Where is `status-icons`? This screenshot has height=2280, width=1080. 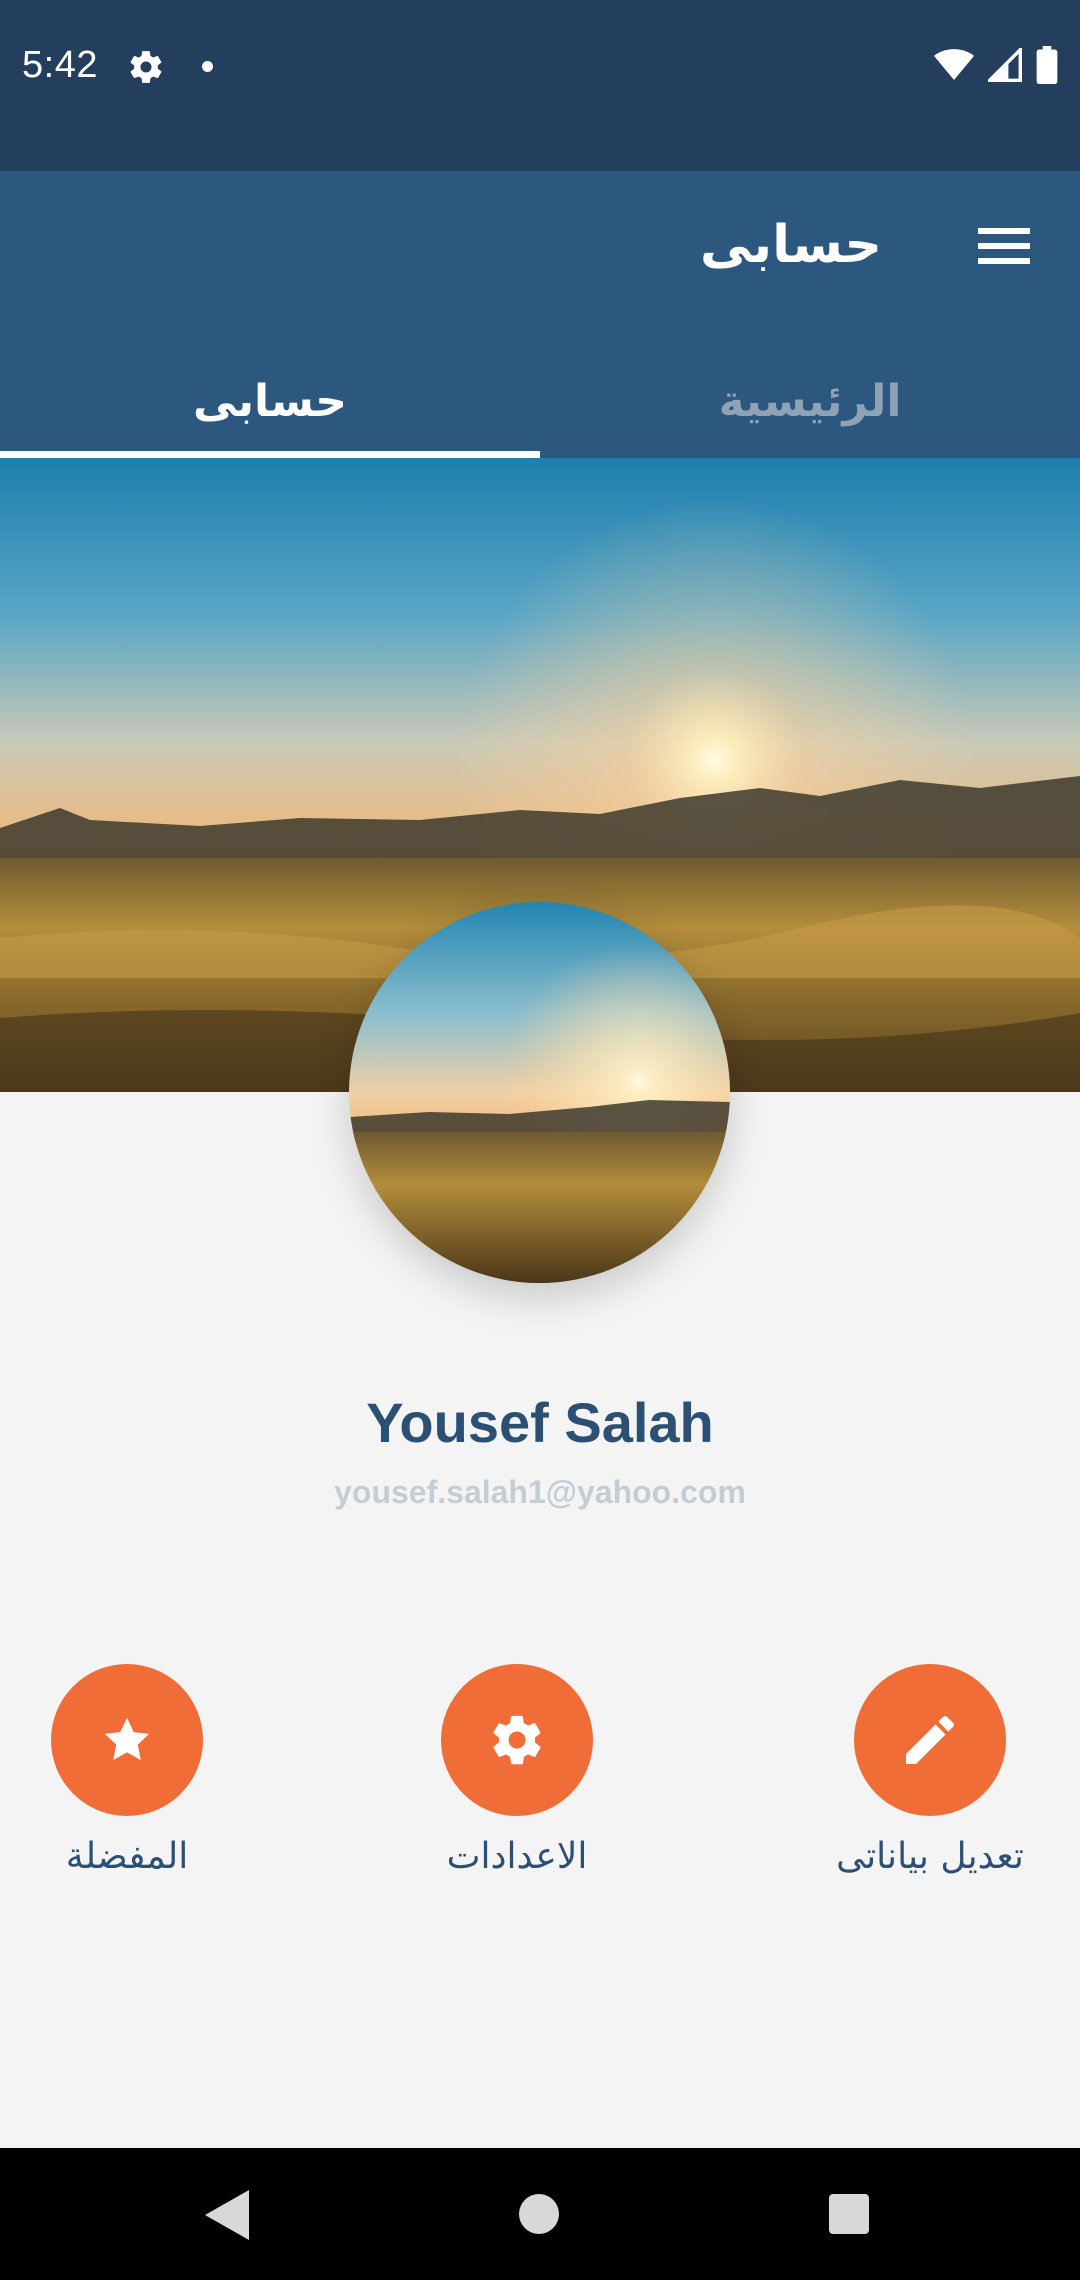 status-icons is located at coordinates (996, 65).